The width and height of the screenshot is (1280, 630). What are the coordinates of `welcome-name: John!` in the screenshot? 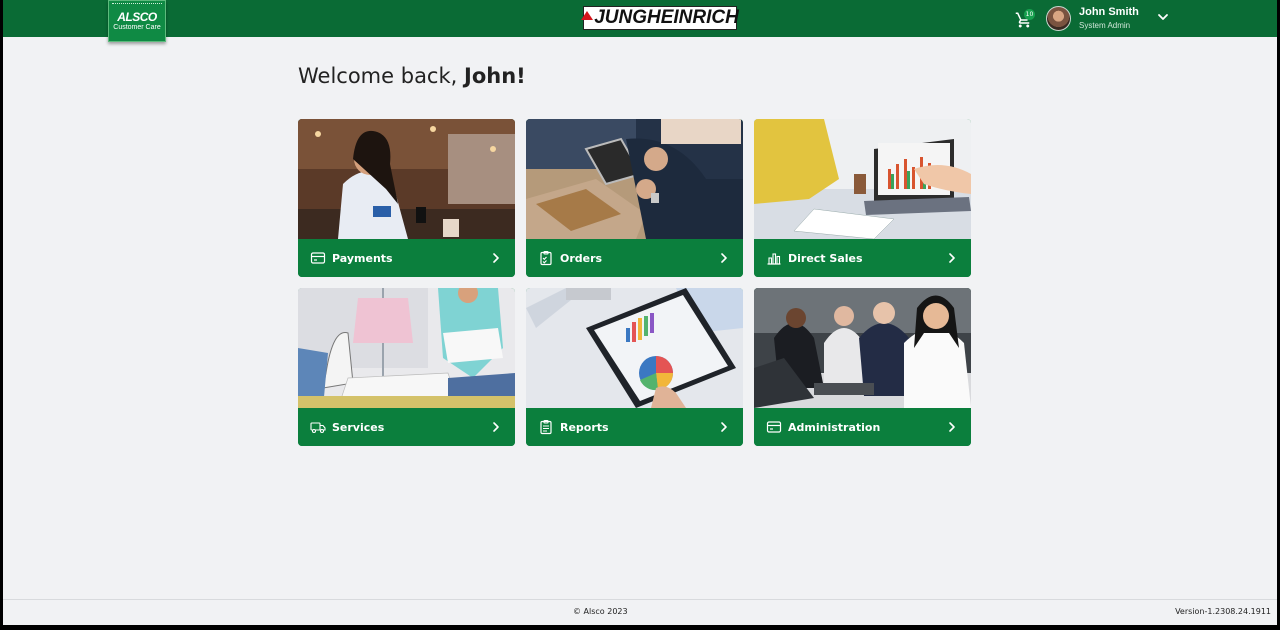 It's located at (495, 76).